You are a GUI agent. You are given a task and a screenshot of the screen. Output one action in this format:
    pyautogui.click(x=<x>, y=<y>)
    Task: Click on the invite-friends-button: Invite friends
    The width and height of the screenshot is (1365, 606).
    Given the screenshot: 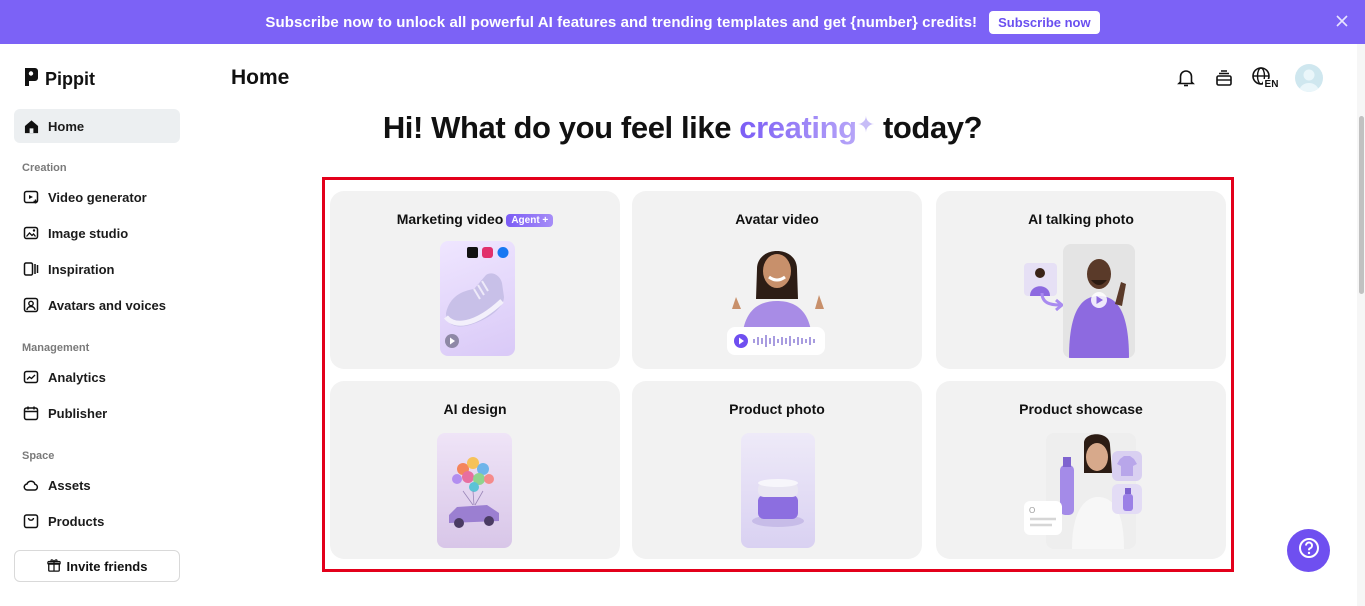 What is the action you would take?
    pyautogui.click(x=97, y=566)
    